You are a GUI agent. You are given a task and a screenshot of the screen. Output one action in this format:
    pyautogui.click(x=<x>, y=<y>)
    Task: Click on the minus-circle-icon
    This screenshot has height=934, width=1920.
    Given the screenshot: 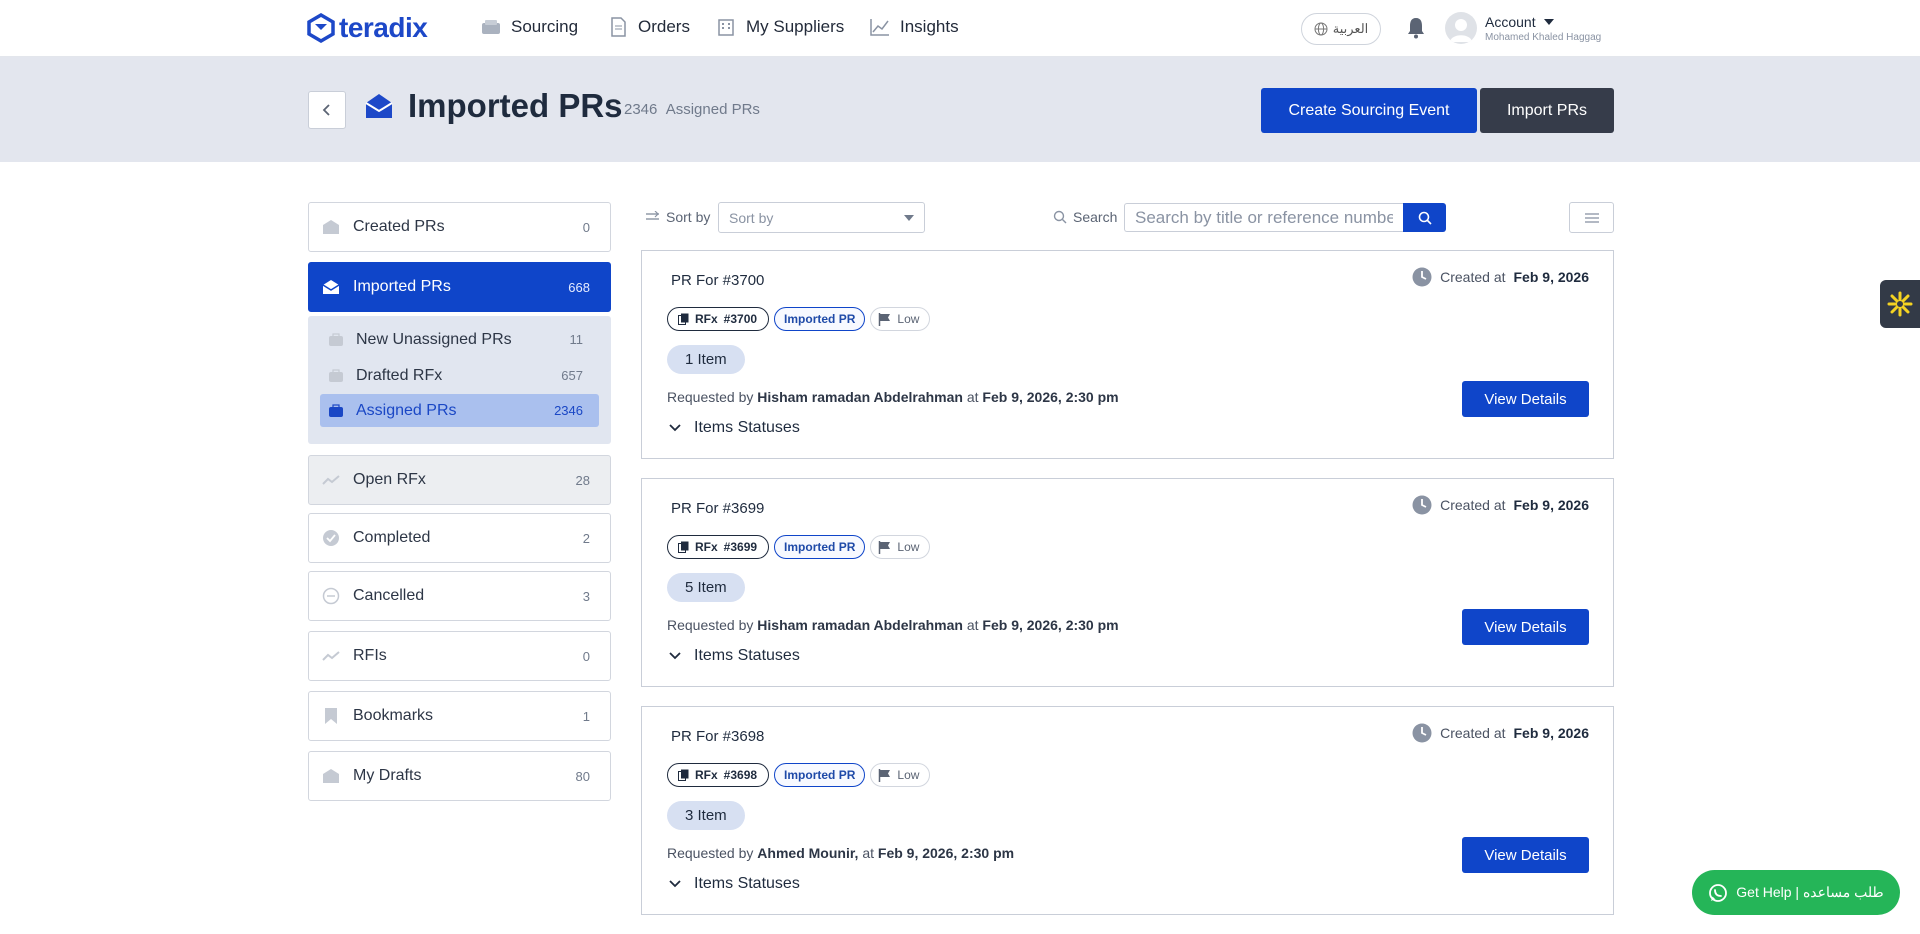 What is the action you would take?
    pyautogui.click(x=331, y=596)
    